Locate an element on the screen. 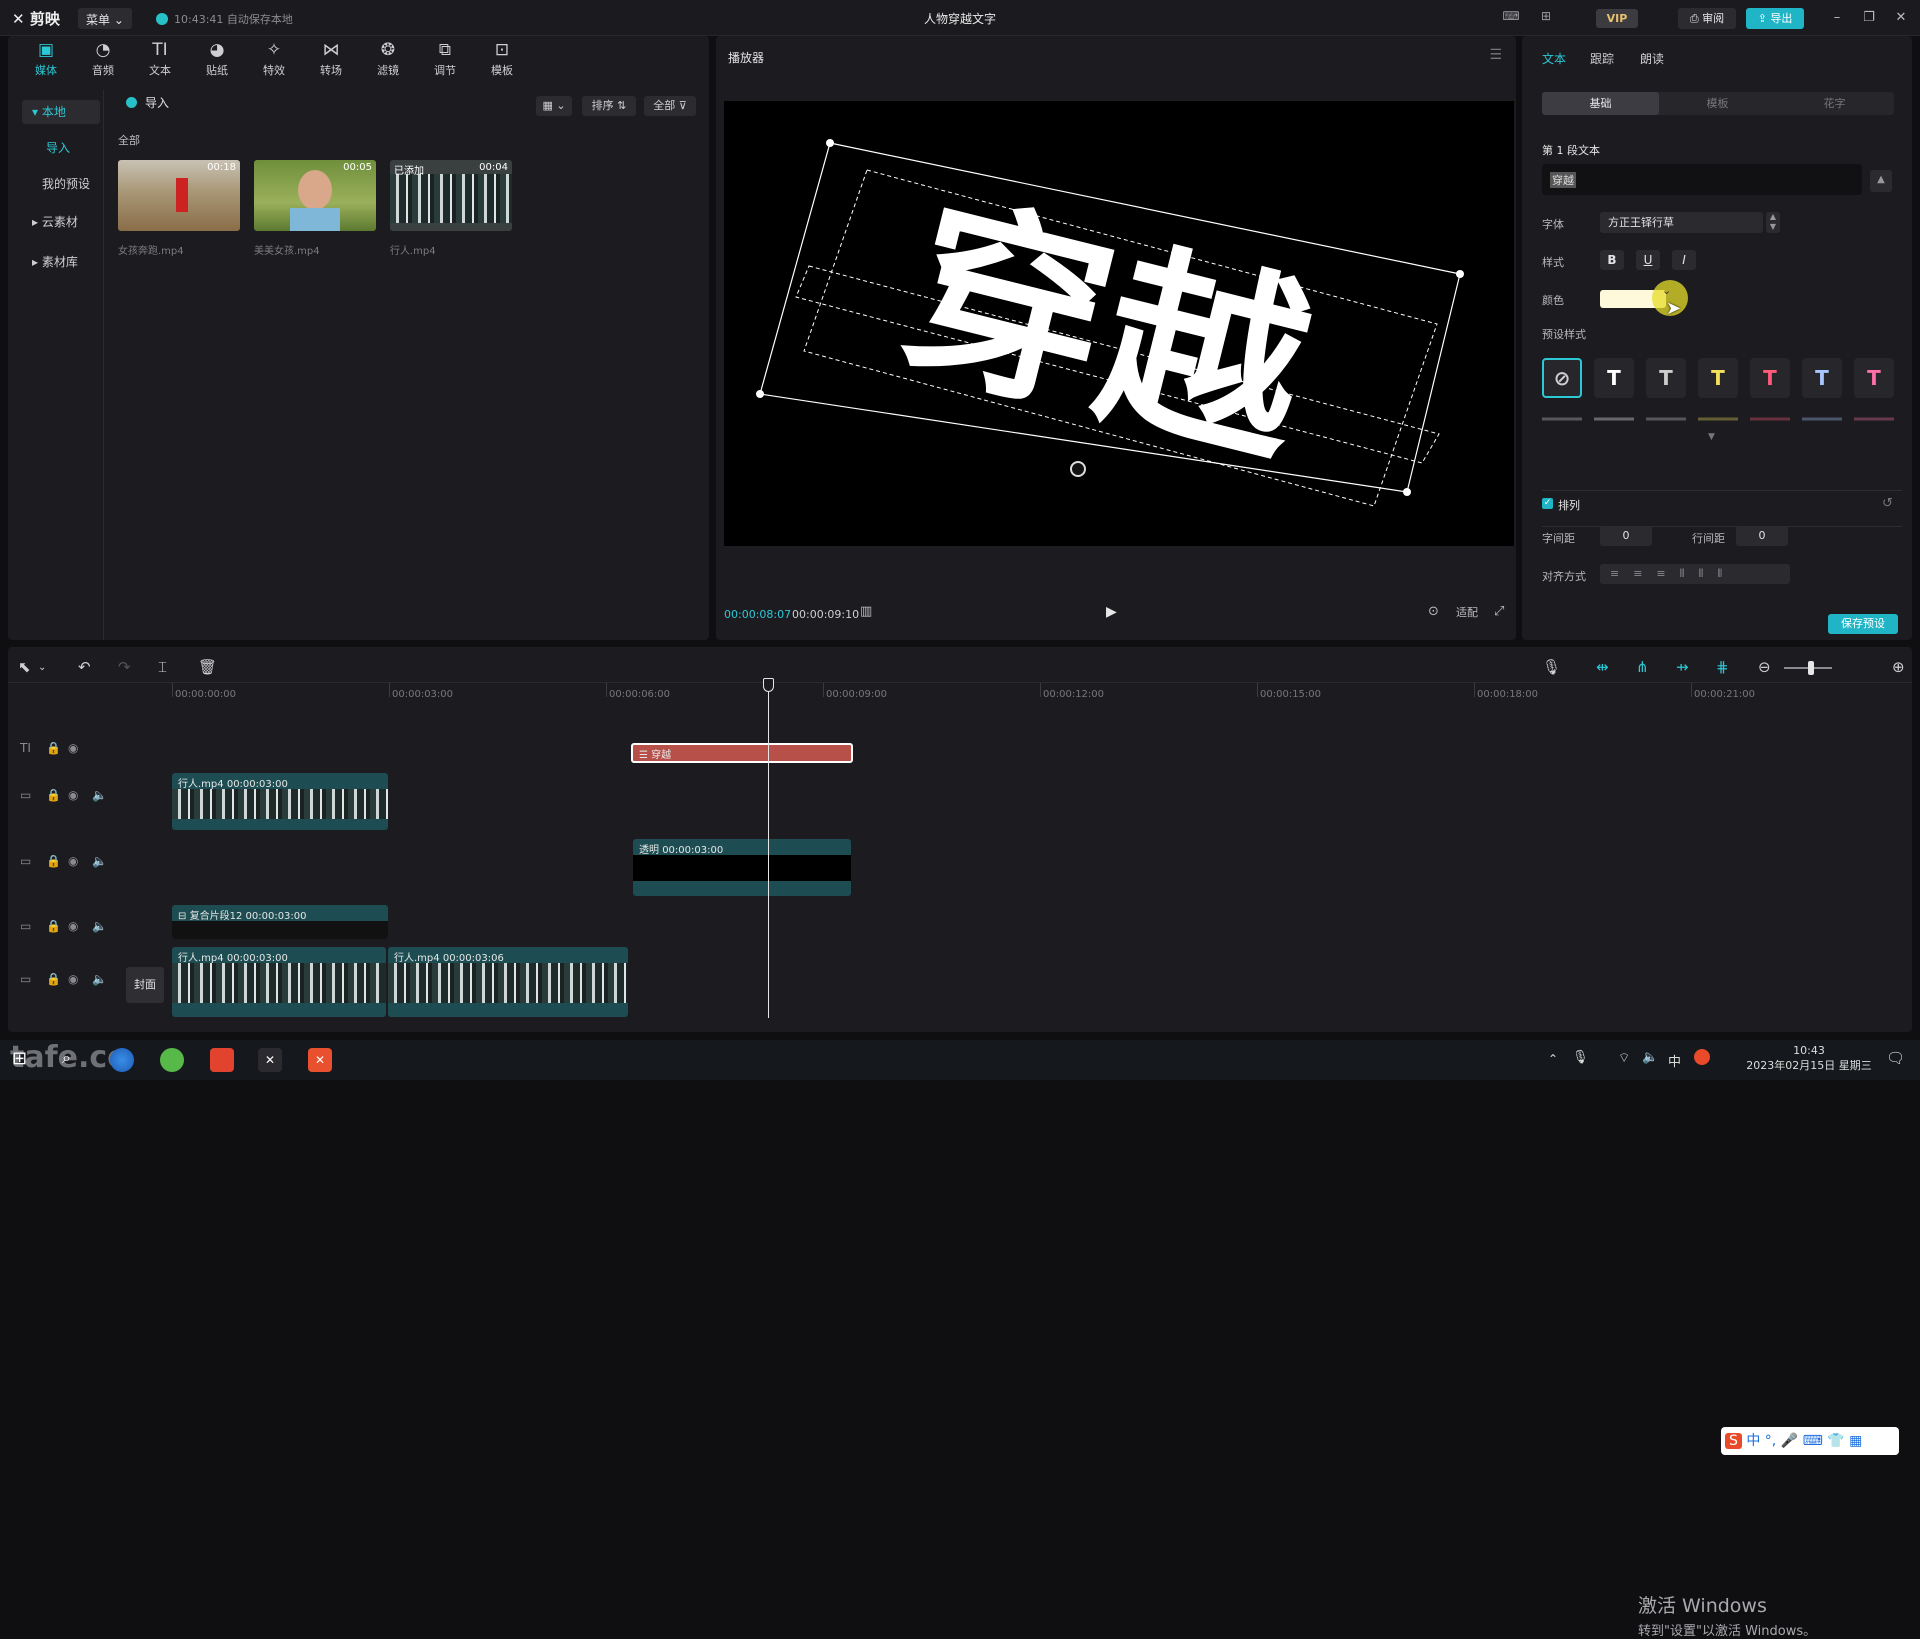 This screenshot has height=1639, width=1920. undo-icon: ↶ is located at coordinates (84, 667).